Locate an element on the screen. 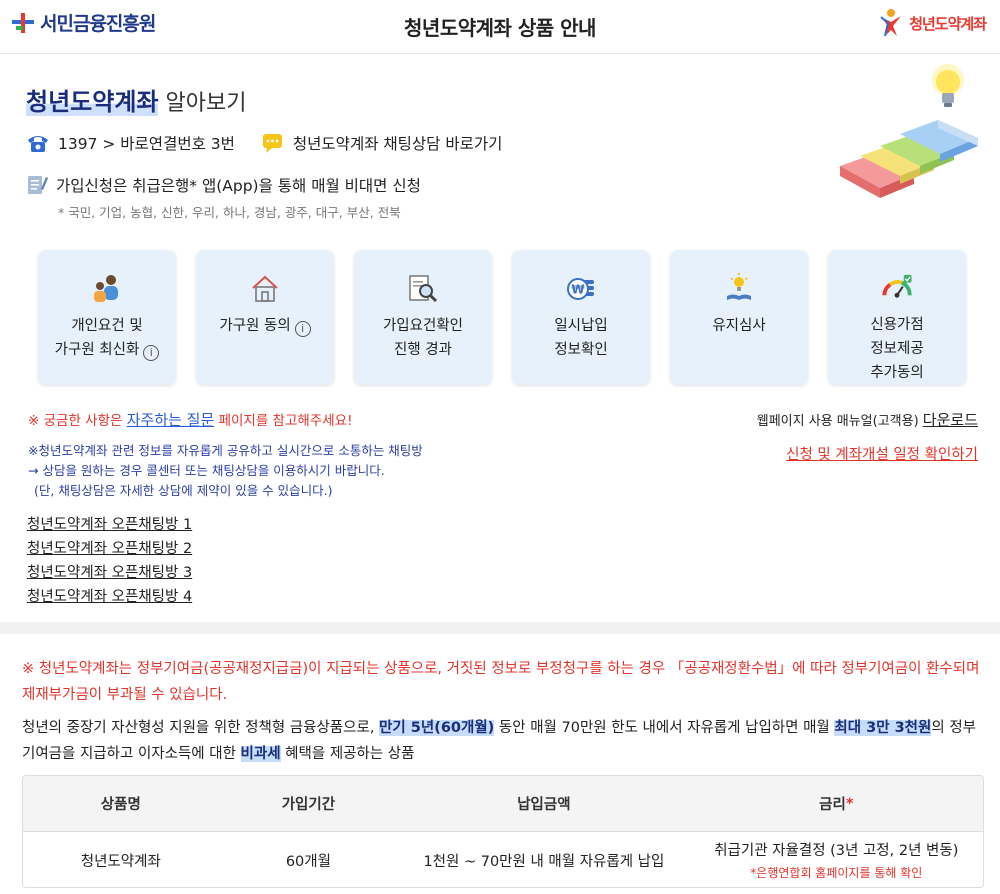 This screenshot has height=894, width=1000. card-label: 일시납입 정보확인 is located at coordinates (581, 338).